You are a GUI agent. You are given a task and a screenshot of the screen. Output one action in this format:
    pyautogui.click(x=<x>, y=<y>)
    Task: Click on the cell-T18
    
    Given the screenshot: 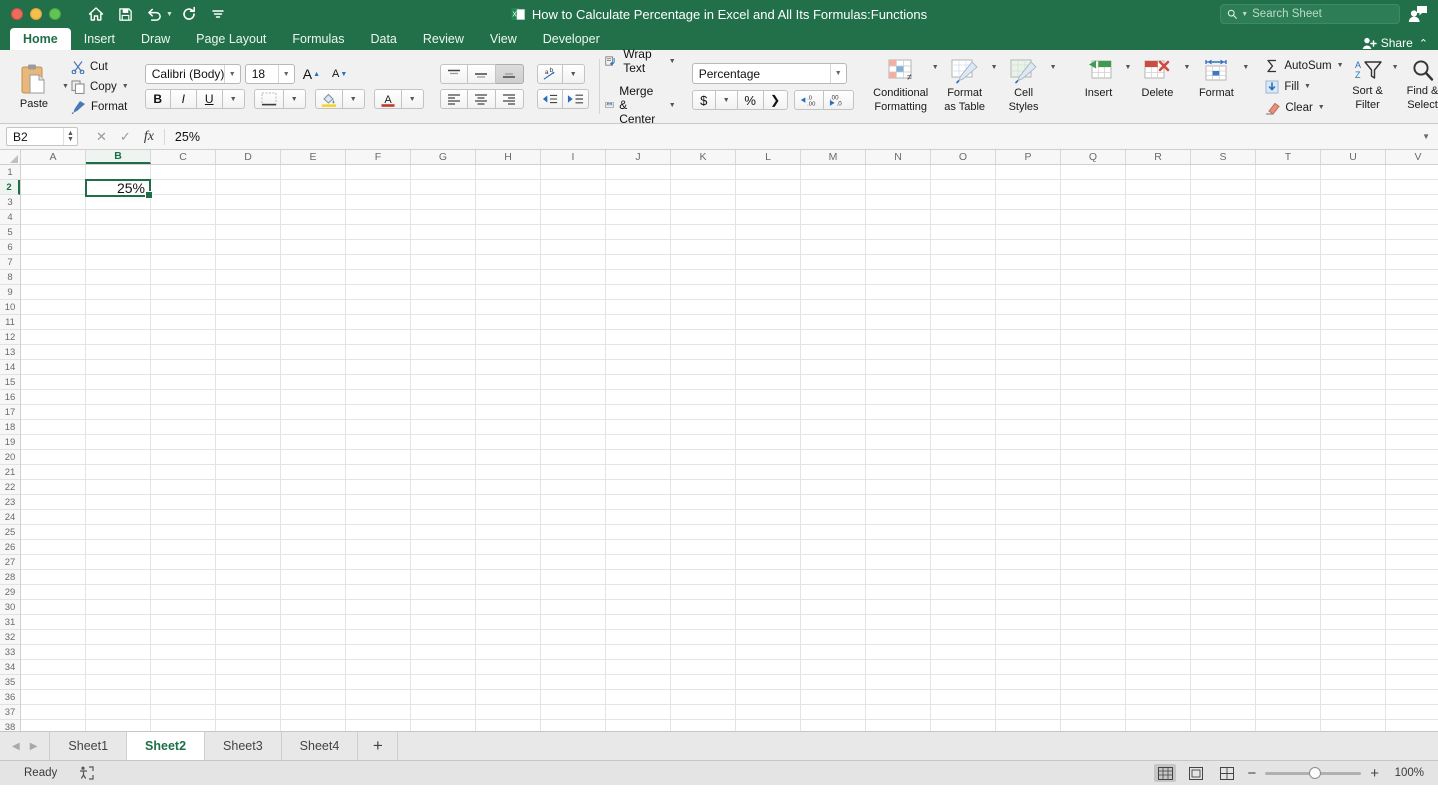 What is the action you would take?
    pyautogui.click(x=1288, y=427)
    